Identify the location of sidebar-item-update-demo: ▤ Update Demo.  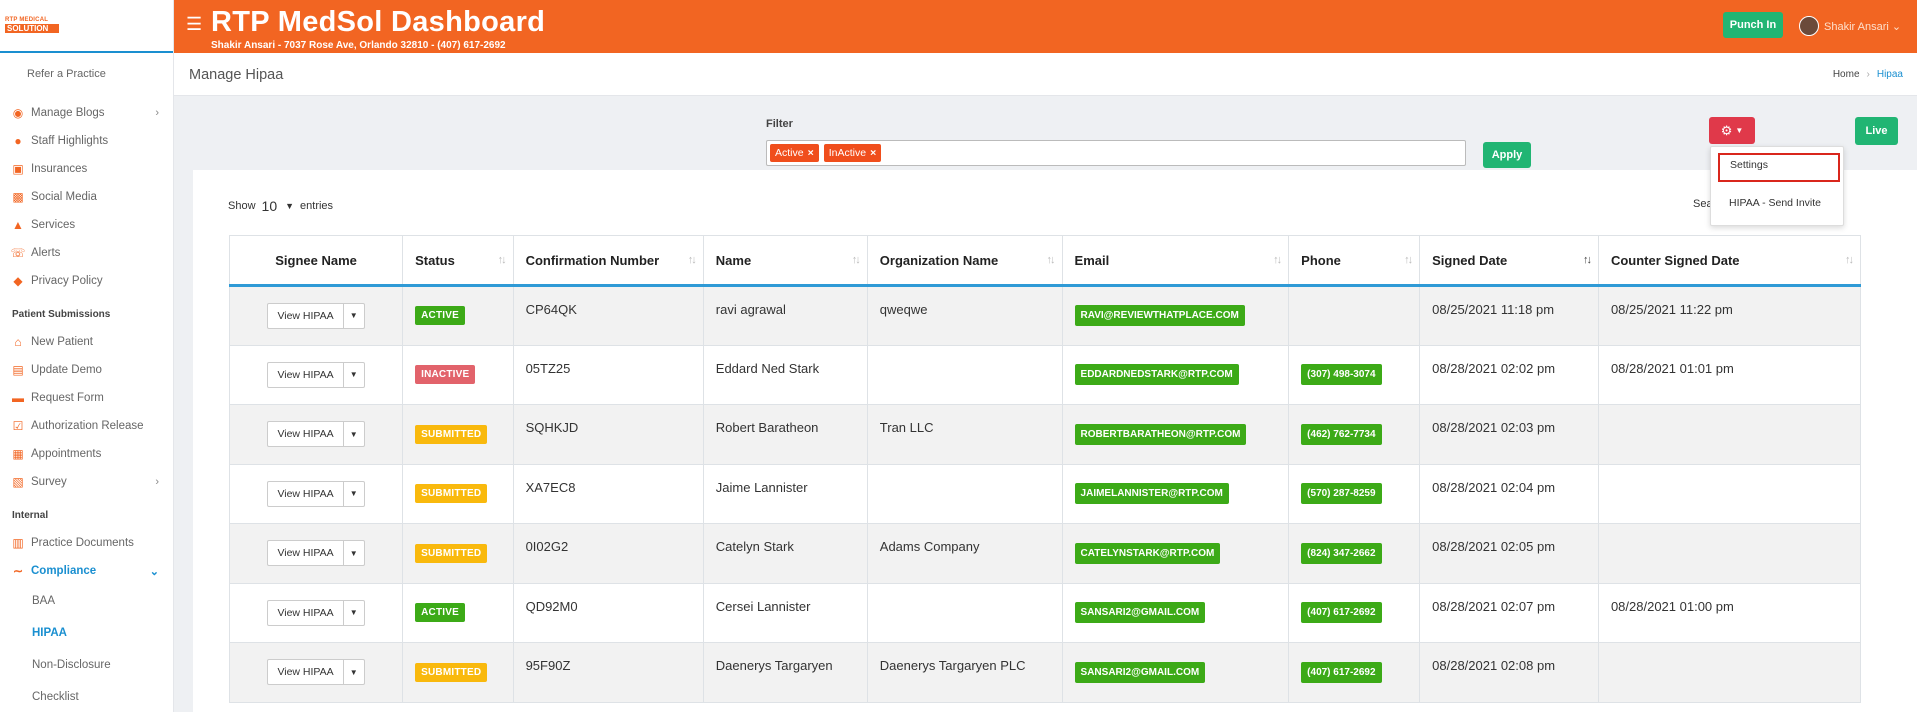
(86, 370).